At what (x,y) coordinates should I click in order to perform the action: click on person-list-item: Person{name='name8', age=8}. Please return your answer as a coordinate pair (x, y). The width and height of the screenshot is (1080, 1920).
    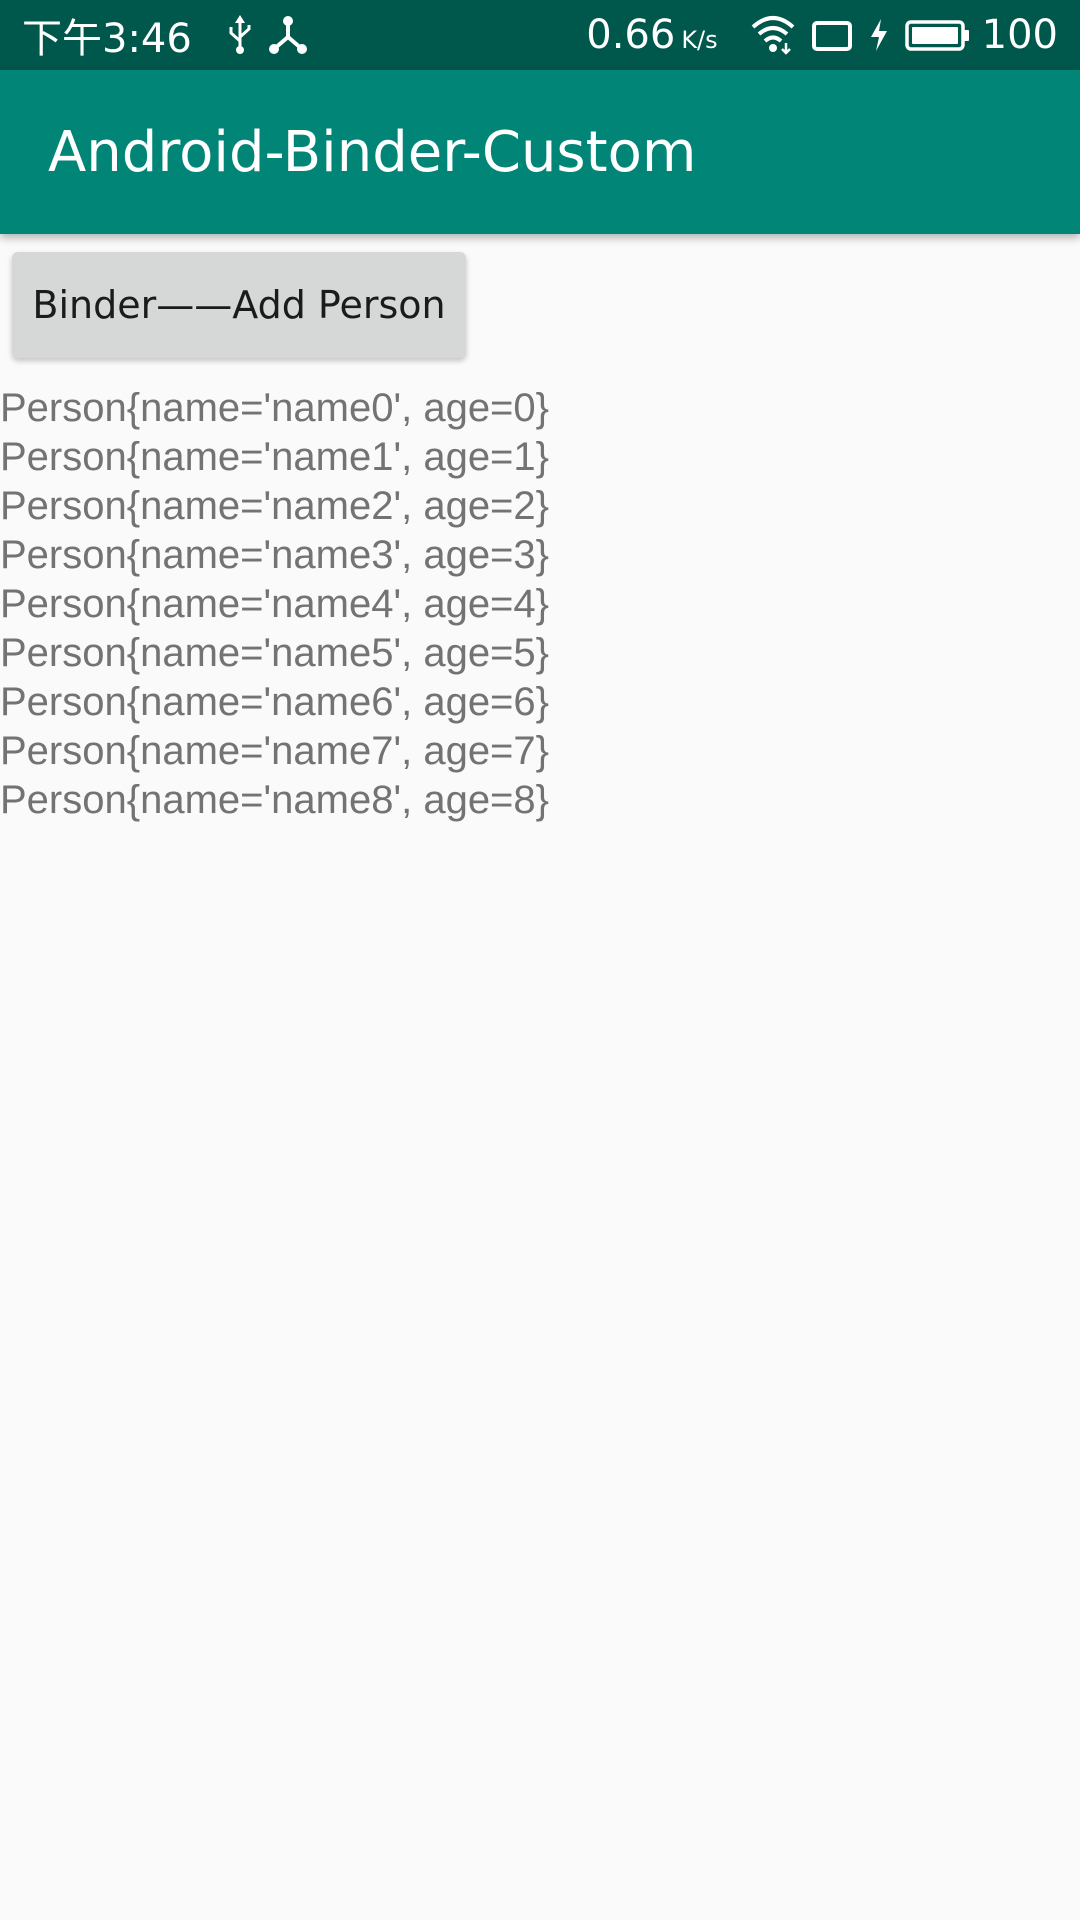
    Looking at the image, I should click on (275, 800).